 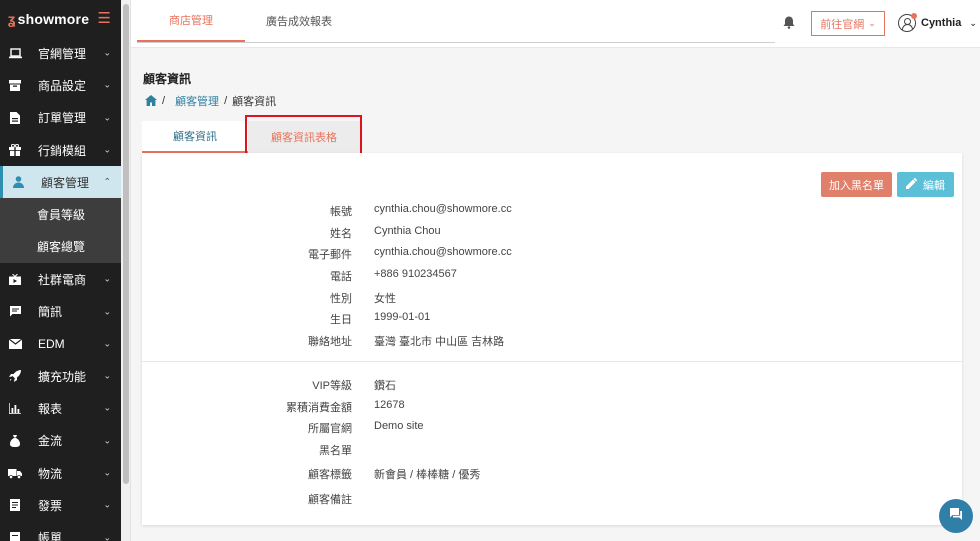 What do you see at coordinates (60, 118) in the screenshot?
I see `sidebar-item-orders: 訂單管理 ⌄` at bounding box center [60, 118].